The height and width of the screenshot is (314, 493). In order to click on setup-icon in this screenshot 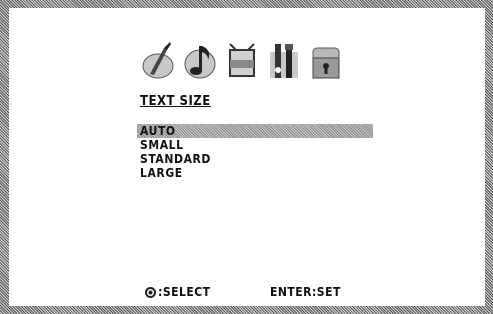, I will do `click(284, 60)`.